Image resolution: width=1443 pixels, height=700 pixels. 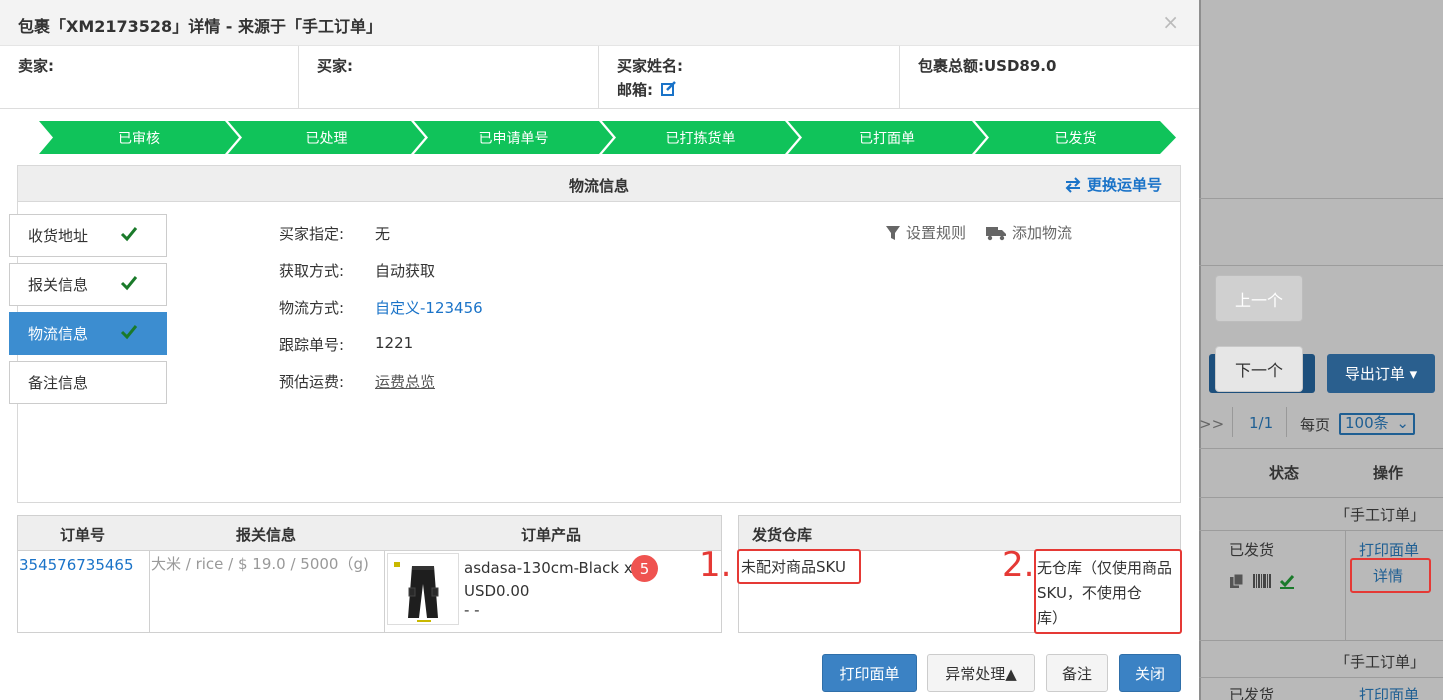 I want to click on order-table-header: 订单号 报关信息 订单产品, so click(x=369, y=533).